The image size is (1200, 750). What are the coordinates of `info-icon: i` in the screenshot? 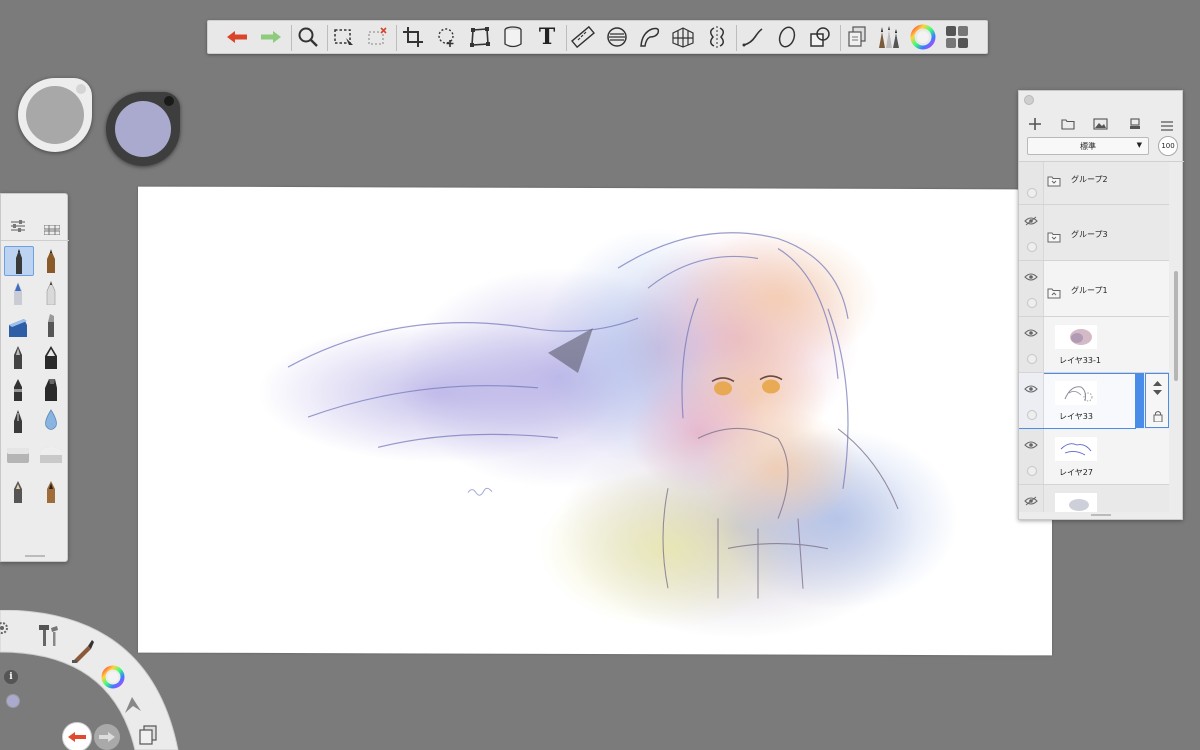 It's located at (11, 677).